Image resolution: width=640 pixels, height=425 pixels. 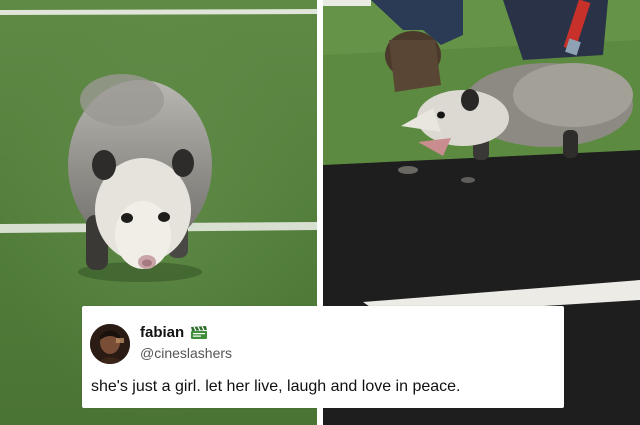 I want to click on tweet-display-name: fabian, so click(x=162, y=333).